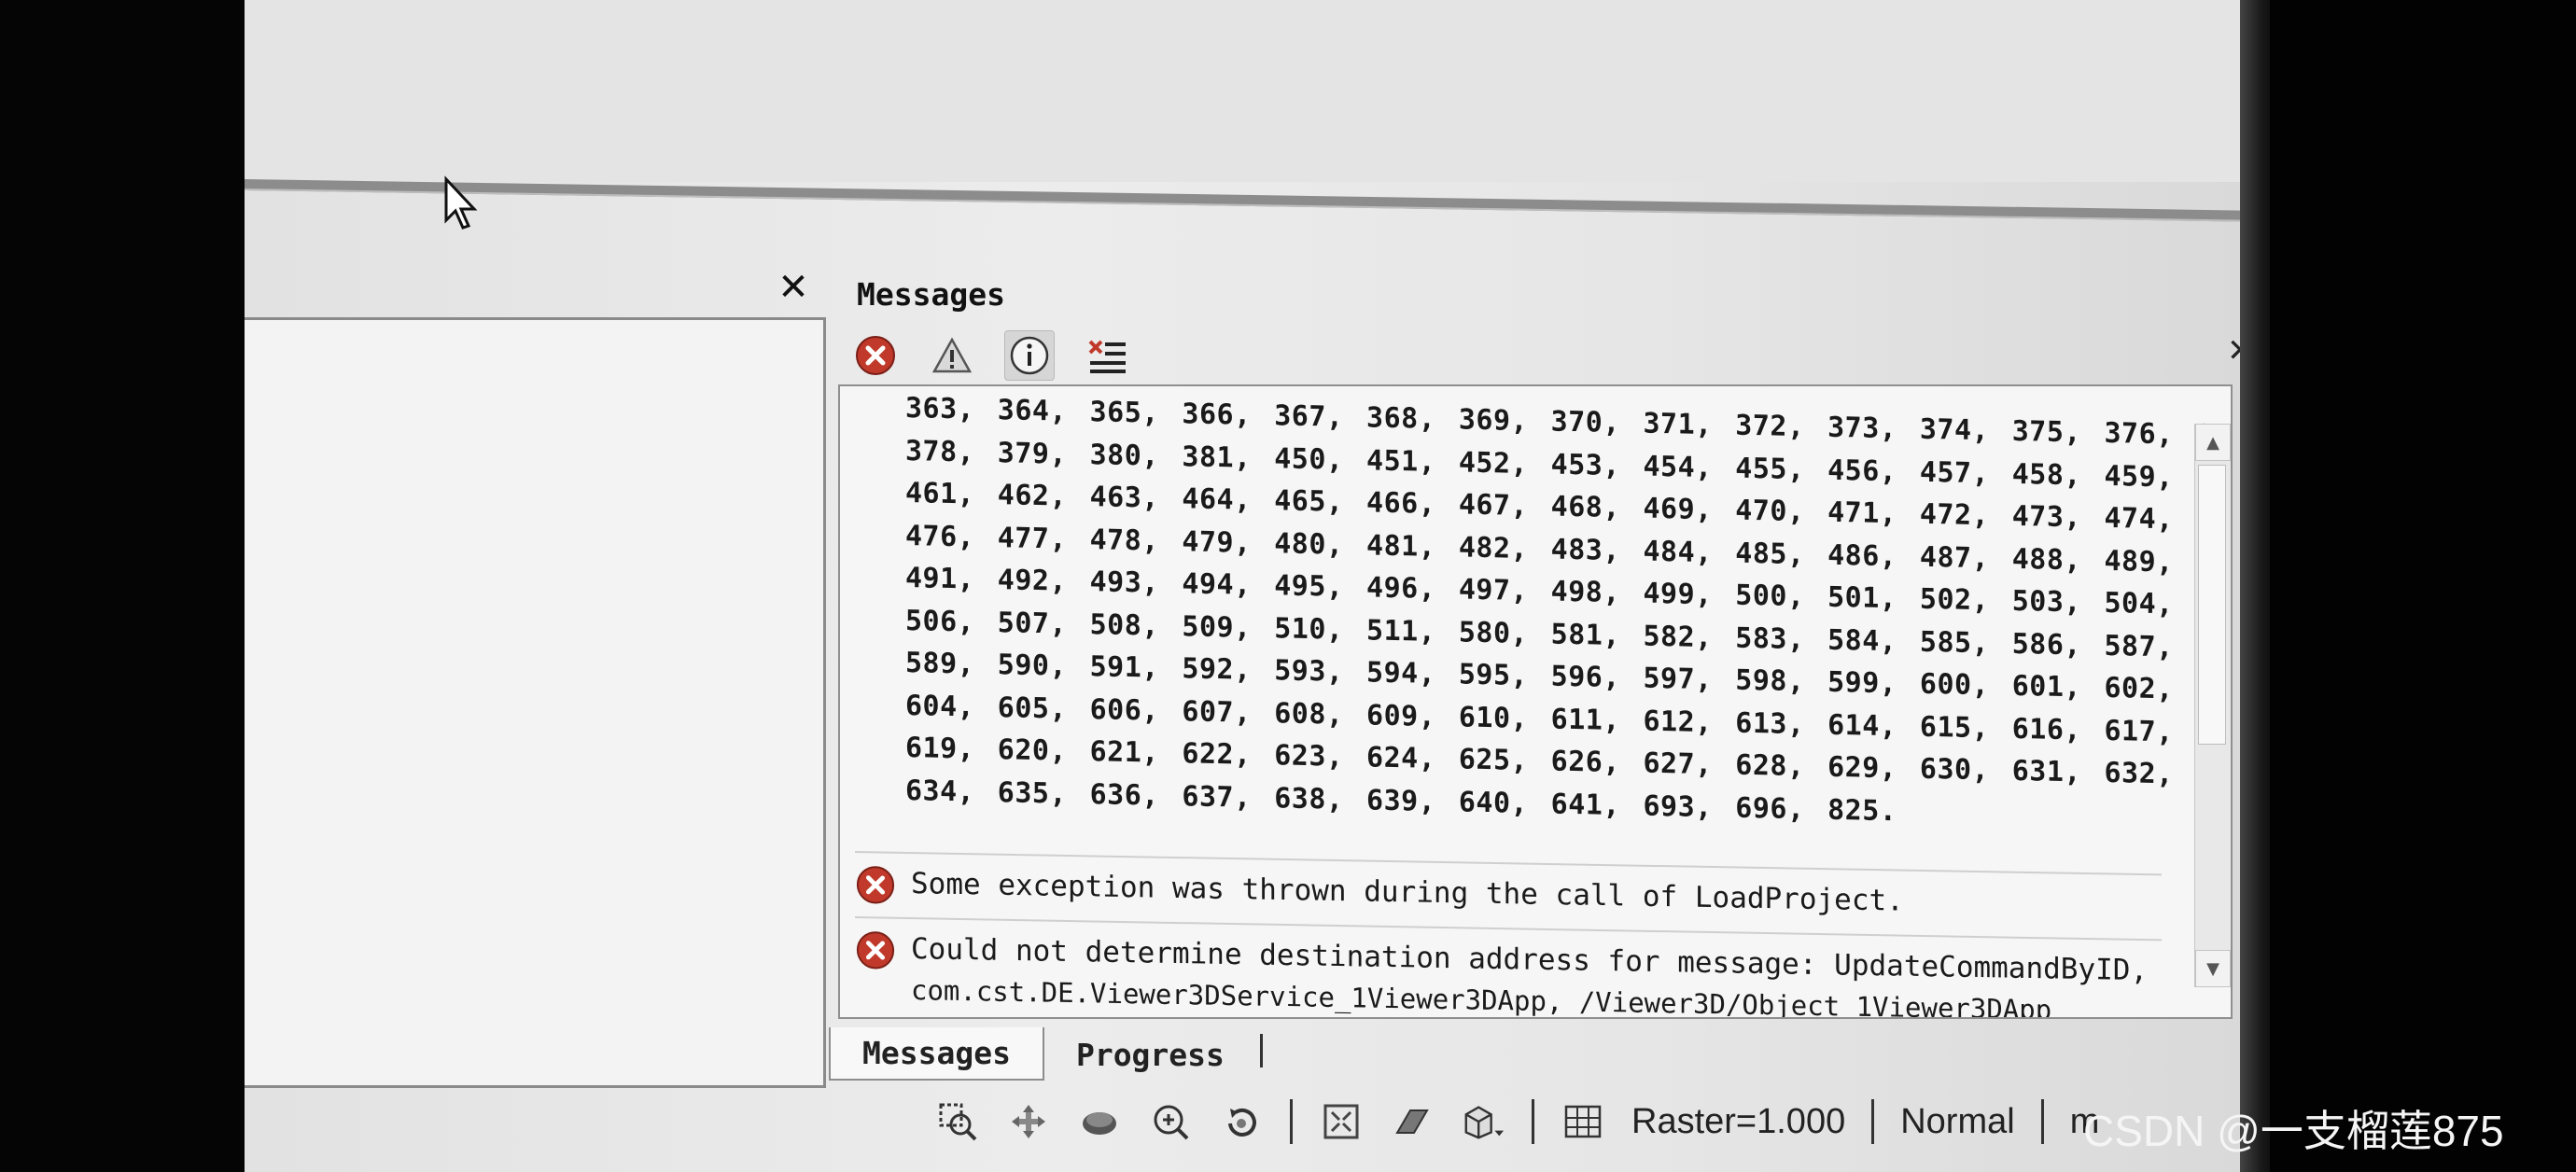  Describe the element at coordinates (1261, 1050) in the screenshot. I see `tab-divider` at that location.